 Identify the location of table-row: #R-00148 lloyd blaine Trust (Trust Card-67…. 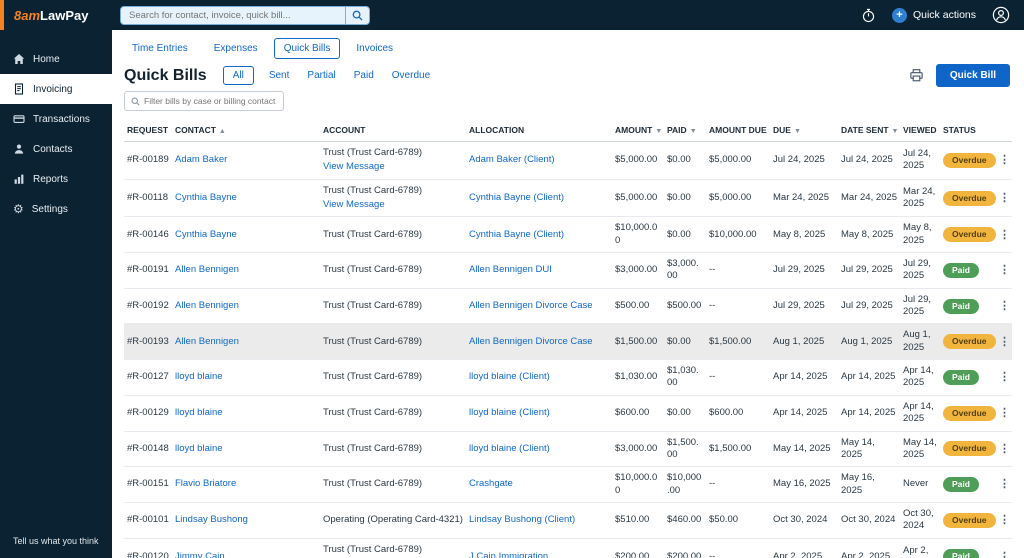
(568, 449).